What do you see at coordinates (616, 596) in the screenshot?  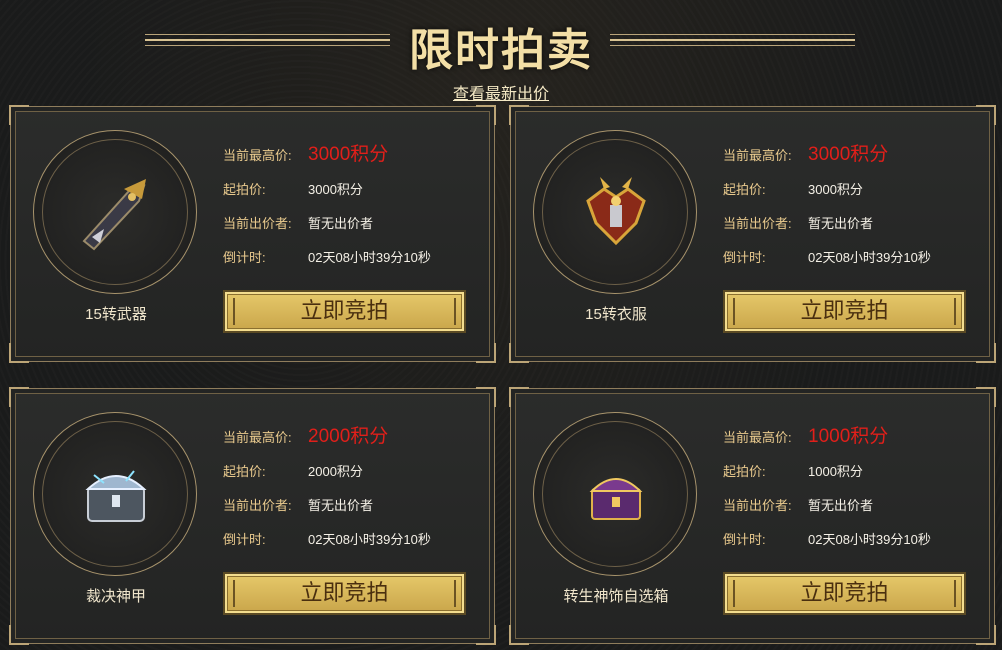 I see `item-name: 转生神饰自选箱` at bounding box center [616, 596].